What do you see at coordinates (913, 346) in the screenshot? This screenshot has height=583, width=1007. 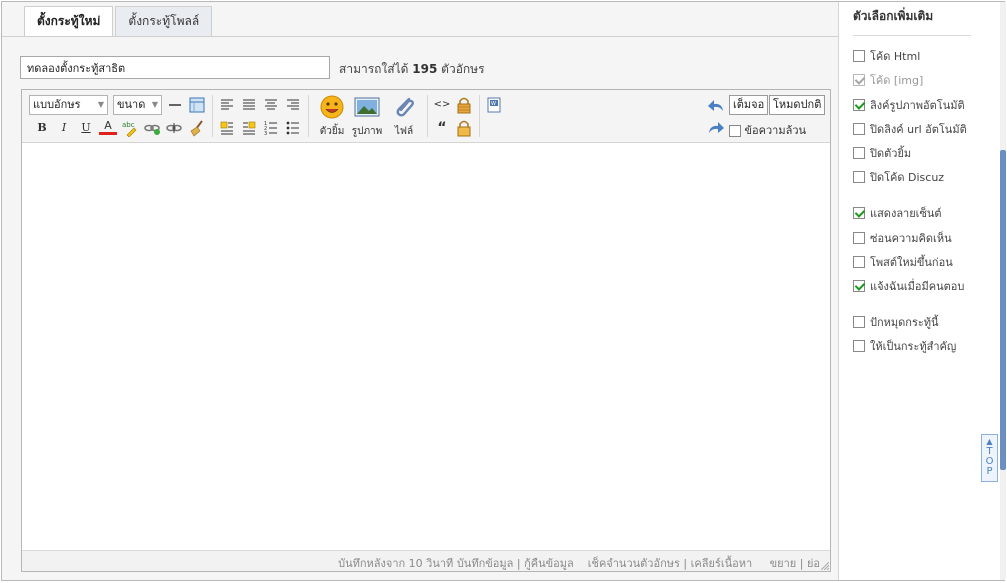 I see `option-label: ให้เป็นกระทู้สำคัญ` at bounding box center [913, 346].